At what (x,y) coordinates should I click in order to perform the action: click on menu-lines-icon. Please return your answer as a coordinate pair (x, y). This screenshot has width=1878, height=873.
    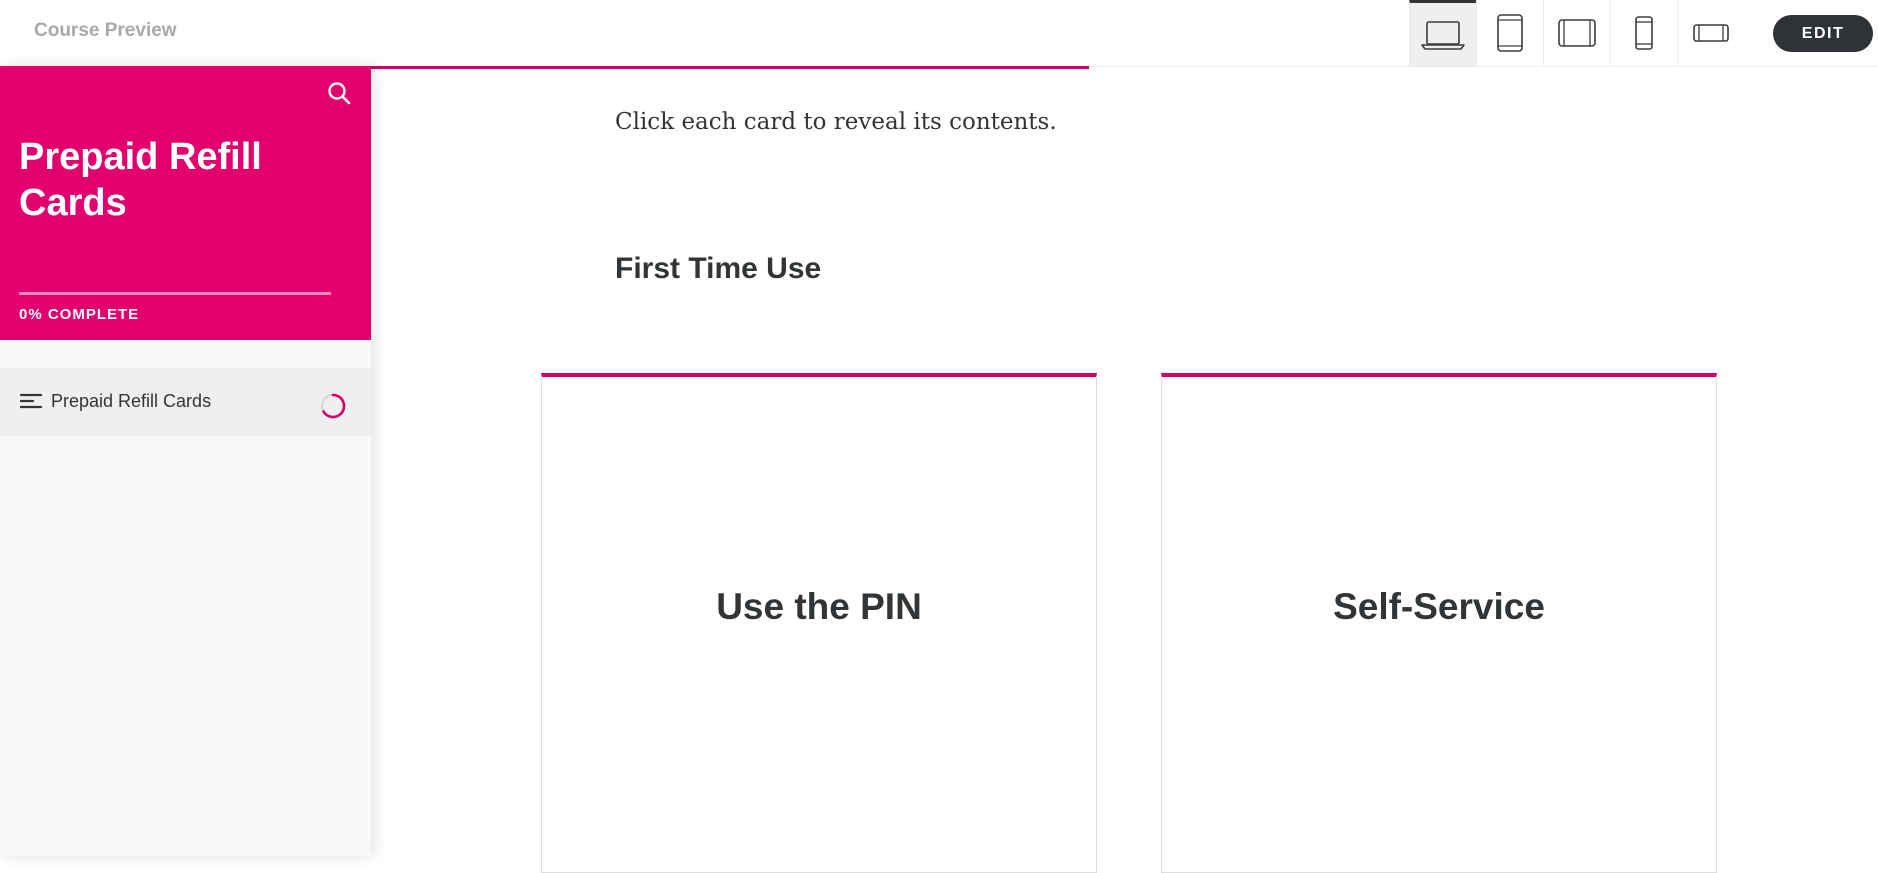
    Looking at the image, I should click on (31, 401).